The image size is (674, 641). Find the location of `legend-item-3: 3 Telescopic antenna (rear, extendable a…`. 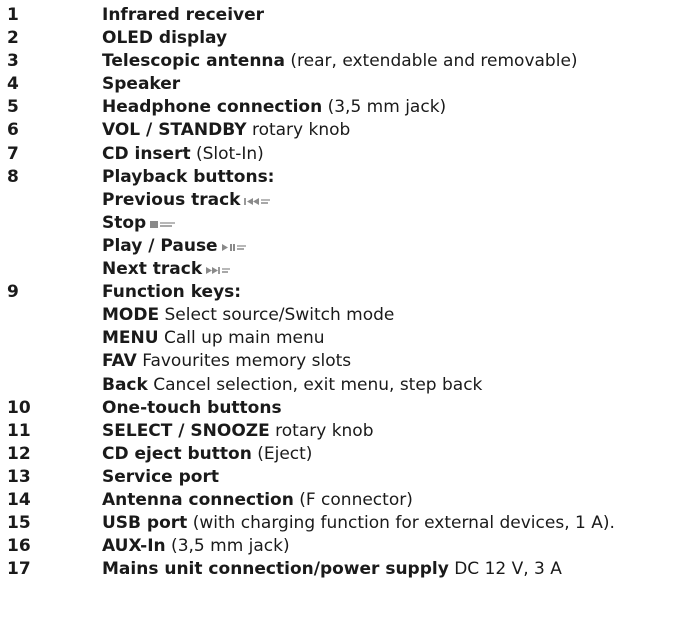

legend-item-3: 3 Telescopic antenna (rear, extendable a… is located at coordinates (337, 61).